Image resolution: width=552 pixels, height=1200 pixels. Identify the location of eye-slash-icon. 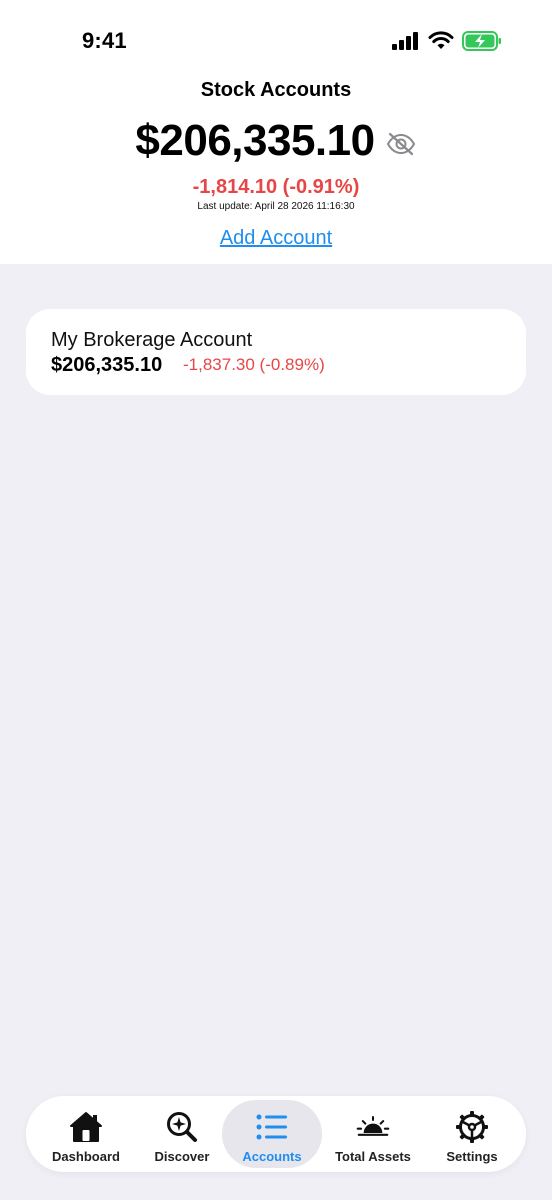
(401, 144).